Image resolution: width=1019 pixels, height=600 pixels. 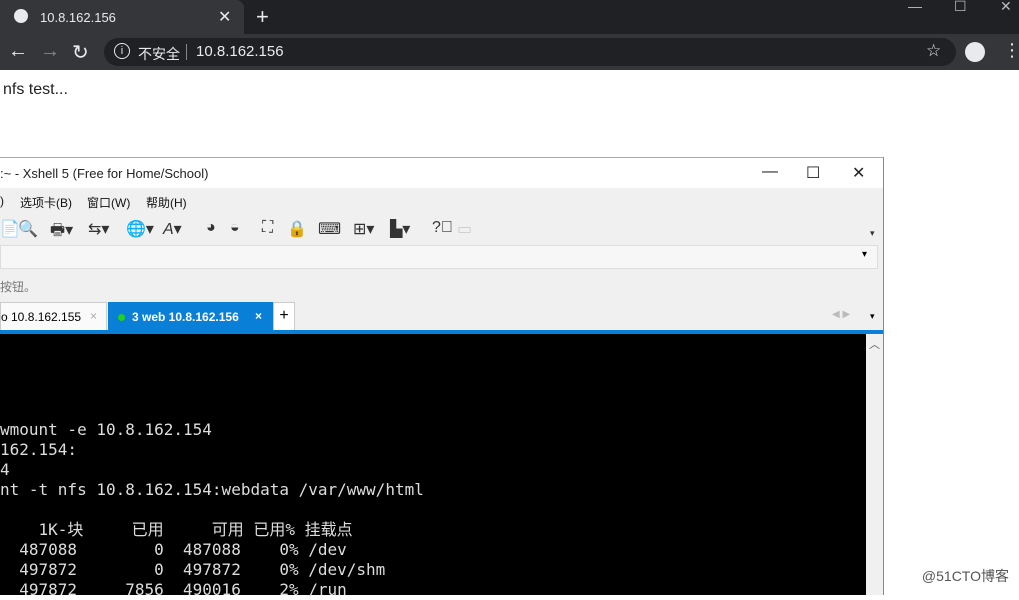 What do you see at coordinates (874, 464) in the screenshot?
I see `terminal-scrollbar: ︿` at bounding box center [874, 464].